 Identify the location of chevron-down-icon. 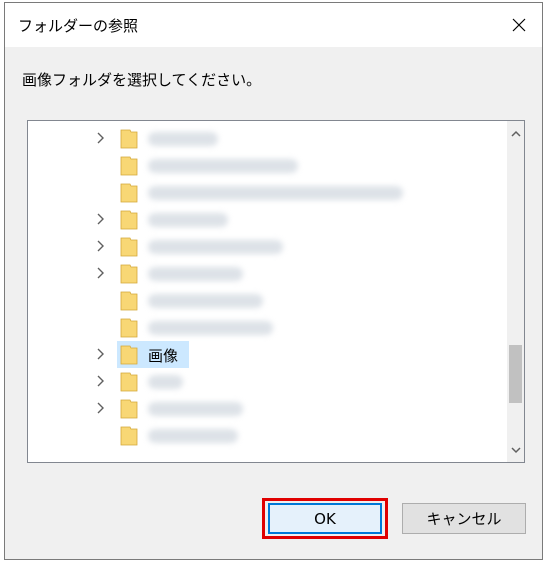
(515, 449).